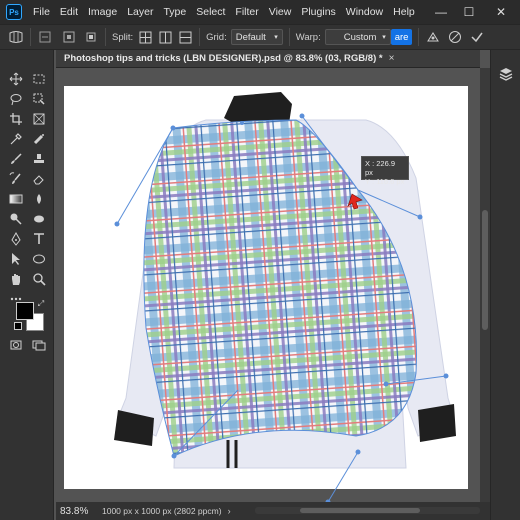 The image size is (520, 520). I want to click on warp-label: Warp:, so click(308, 37).